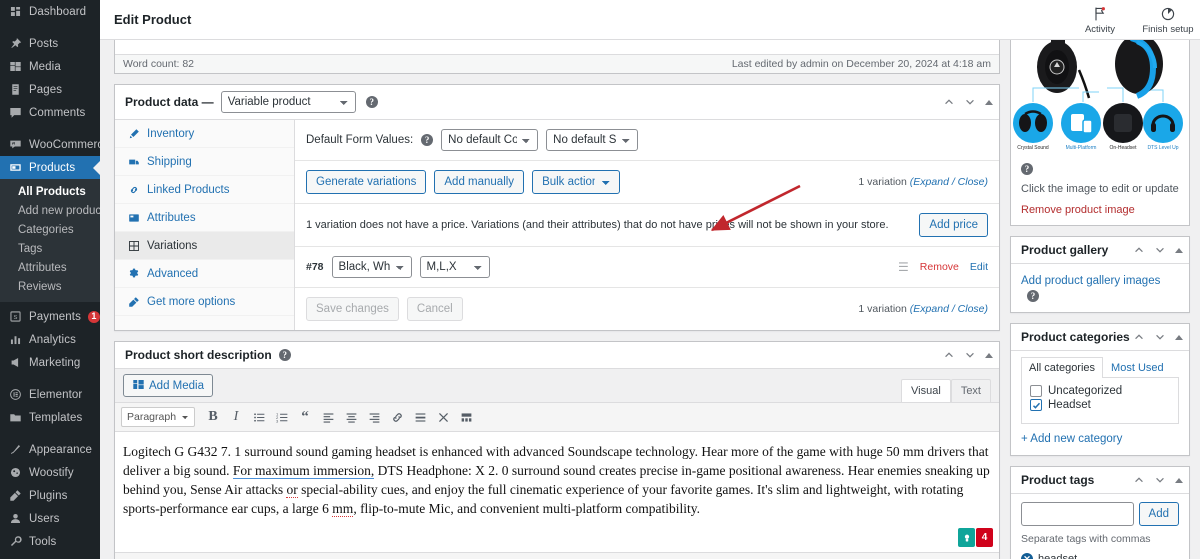  Describe the element at coordinates (1100, 210) in the screenshot. I see `remove-product-image-link: Remove product image` at that location.